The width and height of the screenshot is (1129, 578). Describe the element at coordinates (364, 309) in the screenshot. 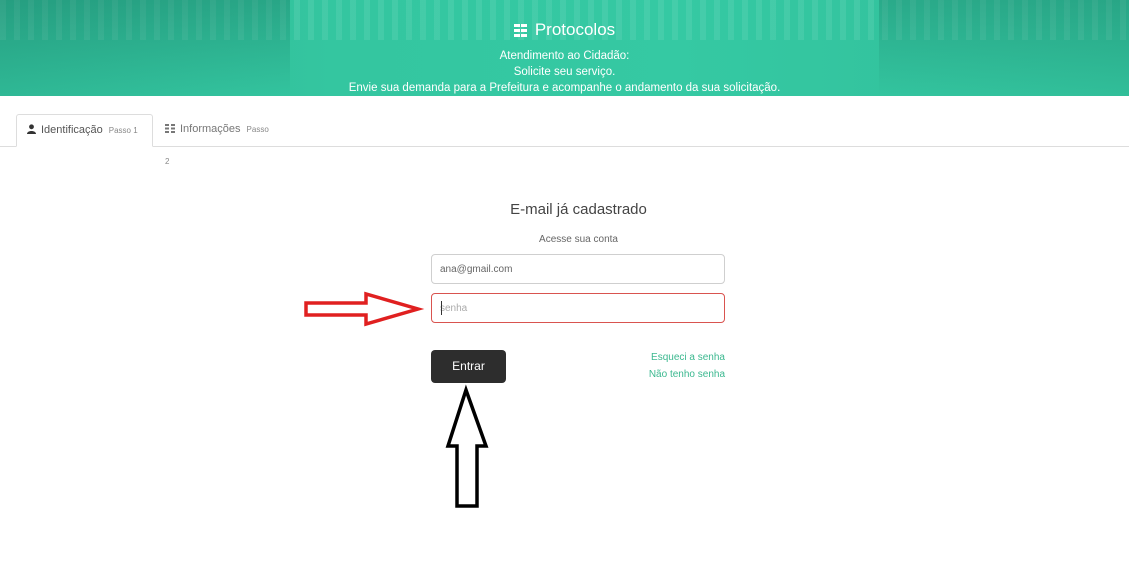

I see `red-arrow-icon` at that location.